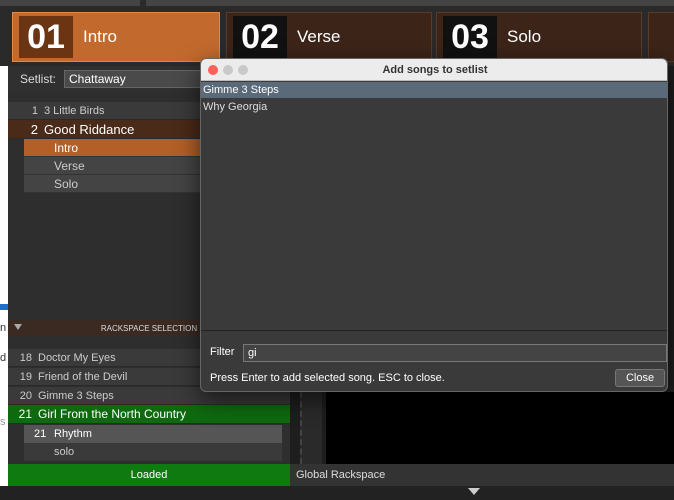 This screenshot has height=500, width=674. What do you see at coordinates (3, 422) in the screenshot?
I see `edge-glyph: s` at bounding box center [3, 422].